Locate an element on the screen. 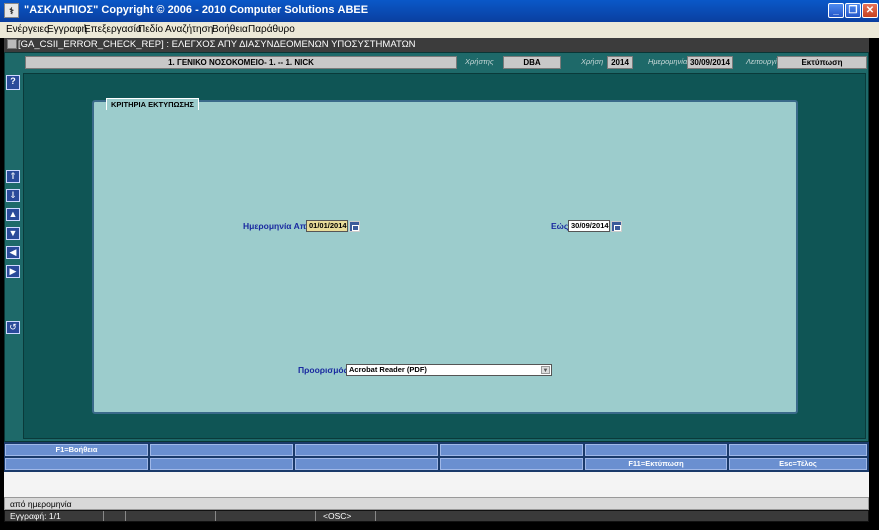  menu-edit: Επεξεργασία is located at coordinates (113, 29).